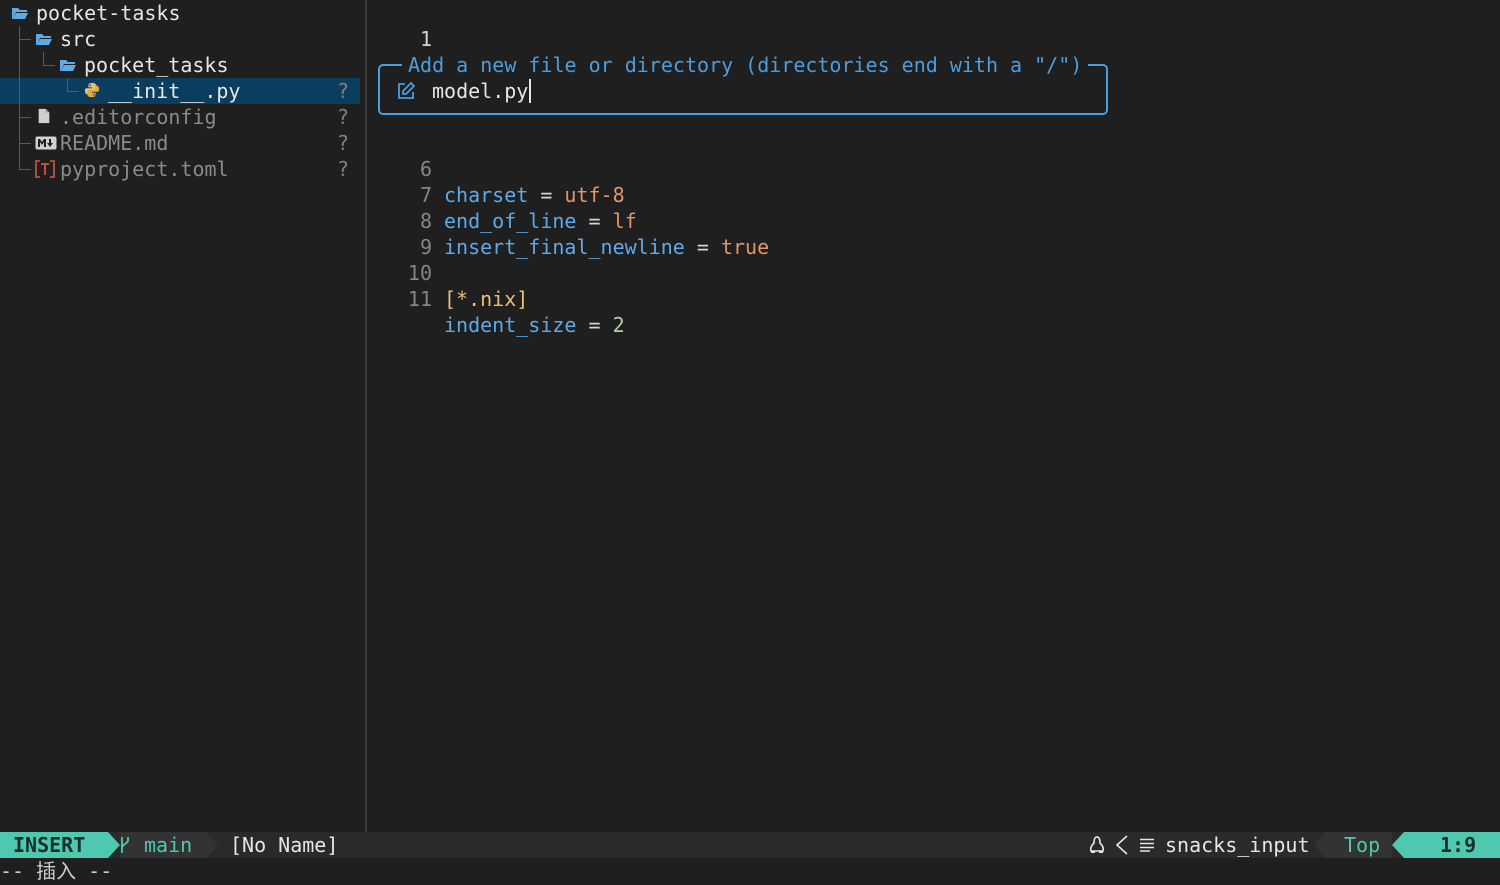 The height and width of the screenshot is (885, 1500). I want to click on code-line: 7 end_of_line = lf, so click(502, 194).